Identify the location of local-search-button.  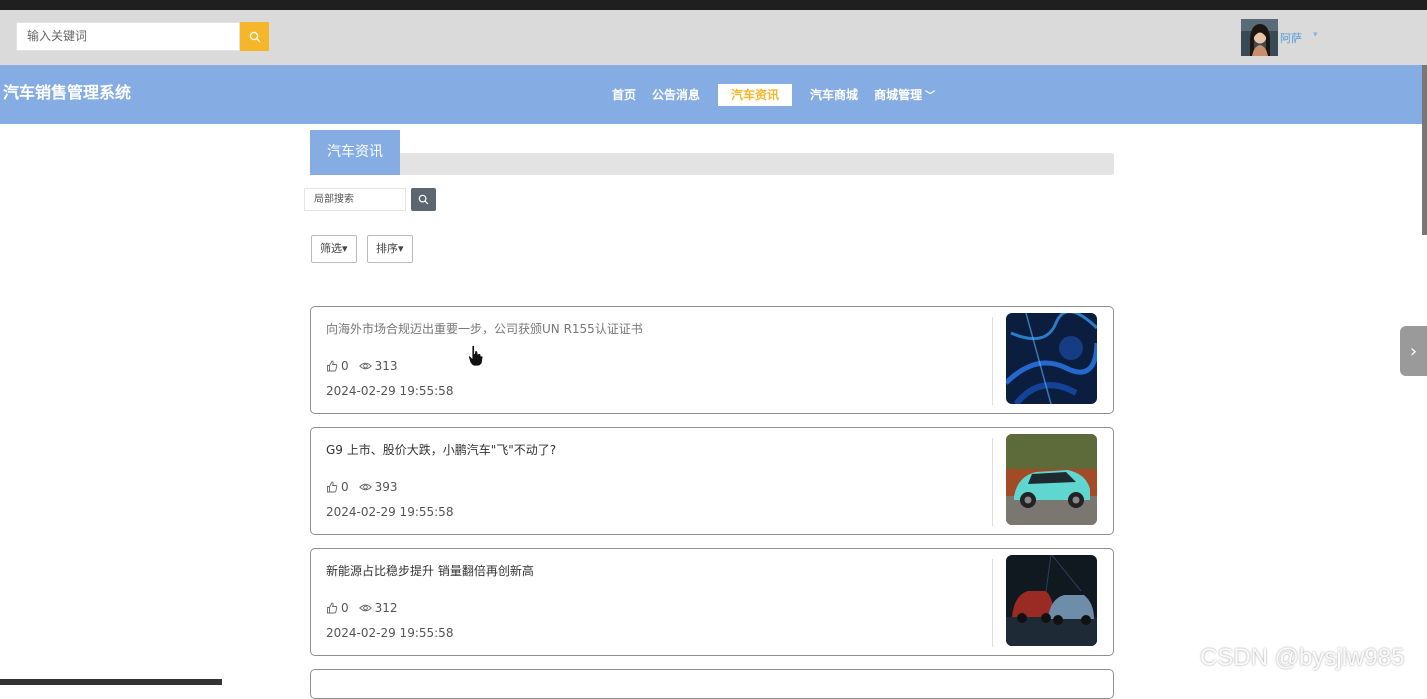
(423, 199).